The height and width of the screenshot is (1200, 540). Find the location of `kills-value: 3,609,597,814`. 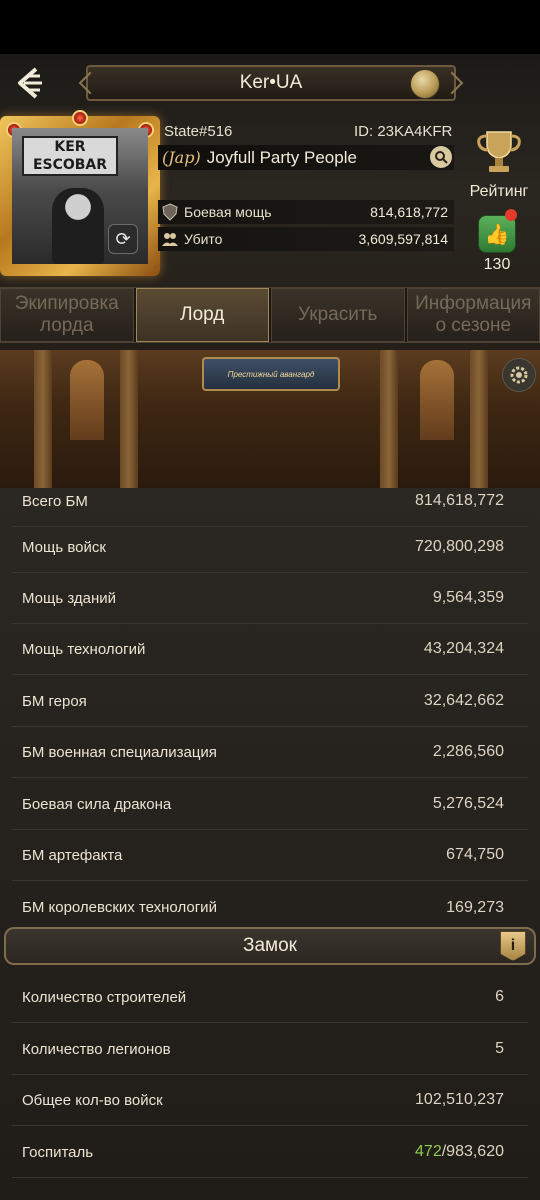

kills-value: 3,609,597,814 is located at coordinates (403, 239).